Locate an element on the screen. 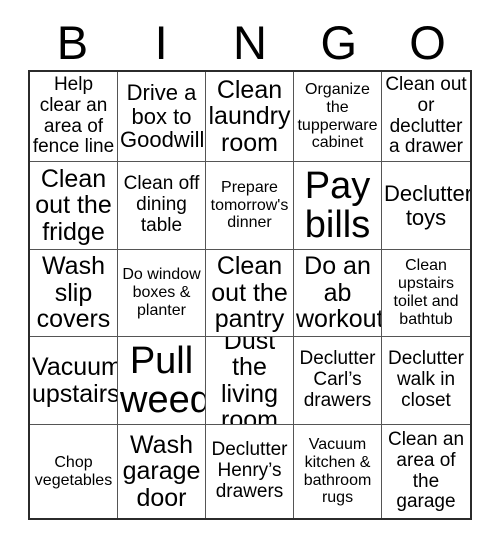  bingo-cell: Pull weeds is located at coordinates (162, 381).